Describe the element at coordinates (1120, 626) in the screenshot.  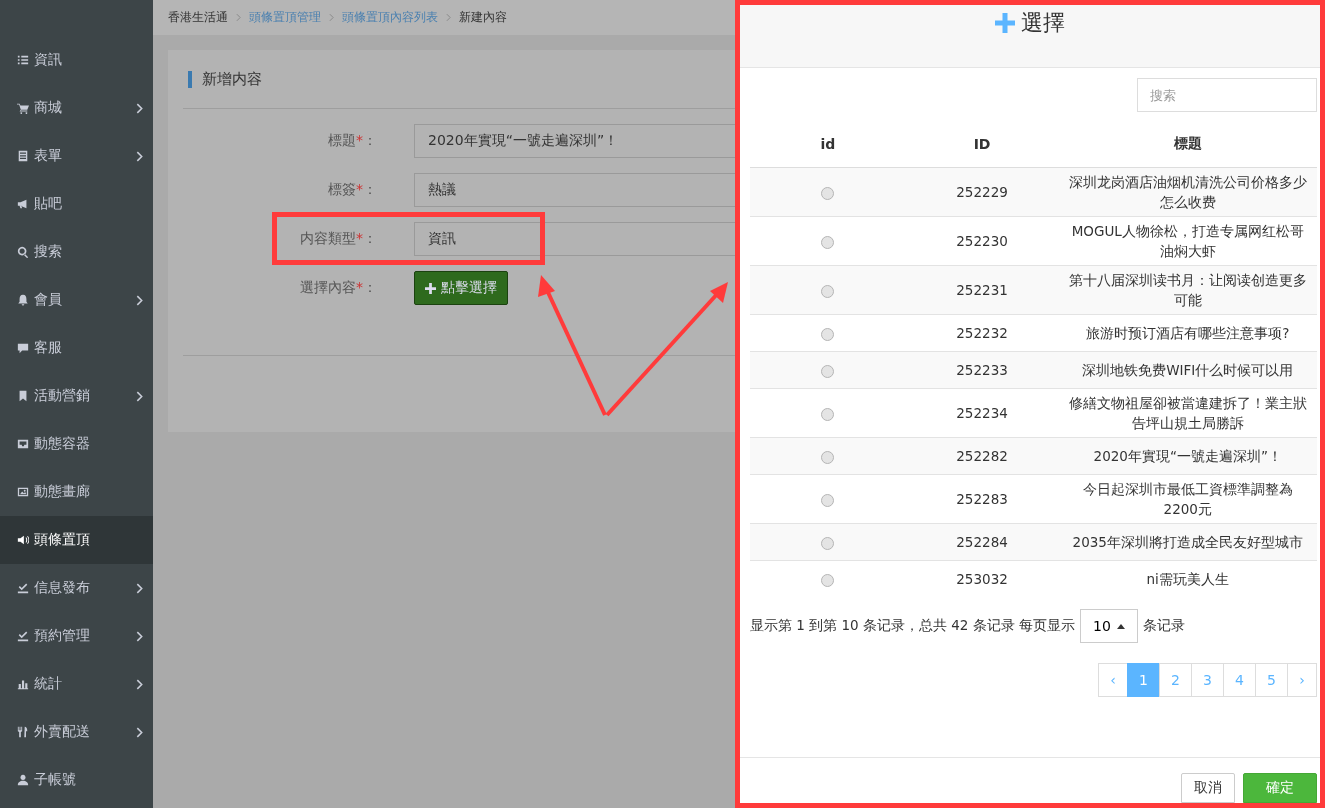
I see `caret-icon` at that location.